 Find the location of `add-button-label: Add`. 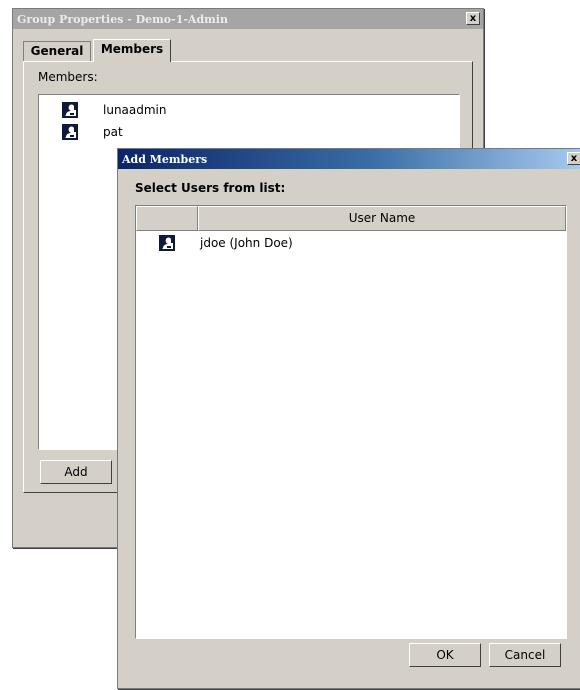

add-button-label: Add is located at coordinates (76, 472).